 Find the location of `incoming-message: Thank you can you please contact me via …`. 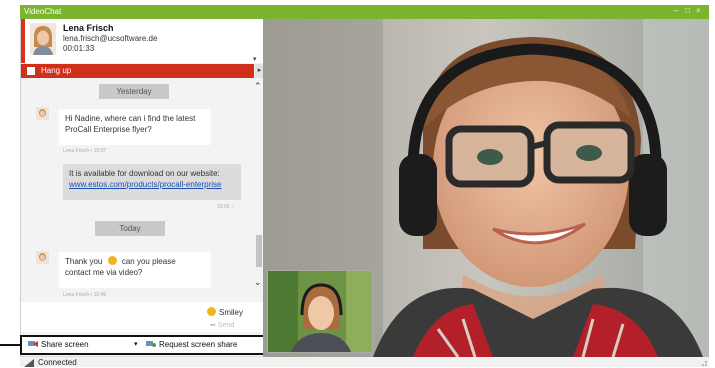

incoming-message: Thank you can you please contact me via … is located at coordinates (135, 270).